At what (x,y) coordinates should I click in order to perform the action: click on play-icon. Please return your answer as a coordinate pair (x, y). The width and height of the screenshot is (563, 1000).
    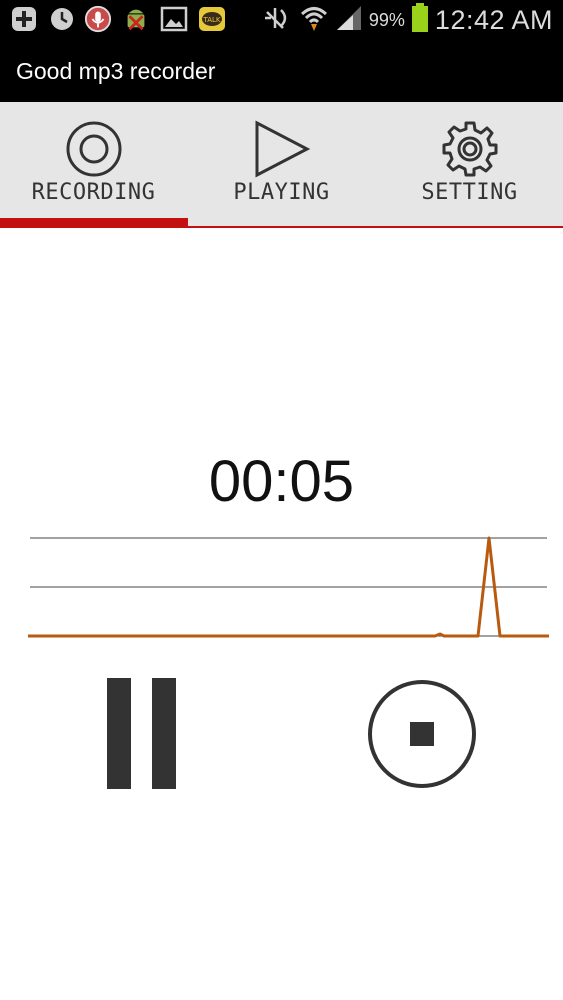
    Looking at the image, I should click on (282, 149).